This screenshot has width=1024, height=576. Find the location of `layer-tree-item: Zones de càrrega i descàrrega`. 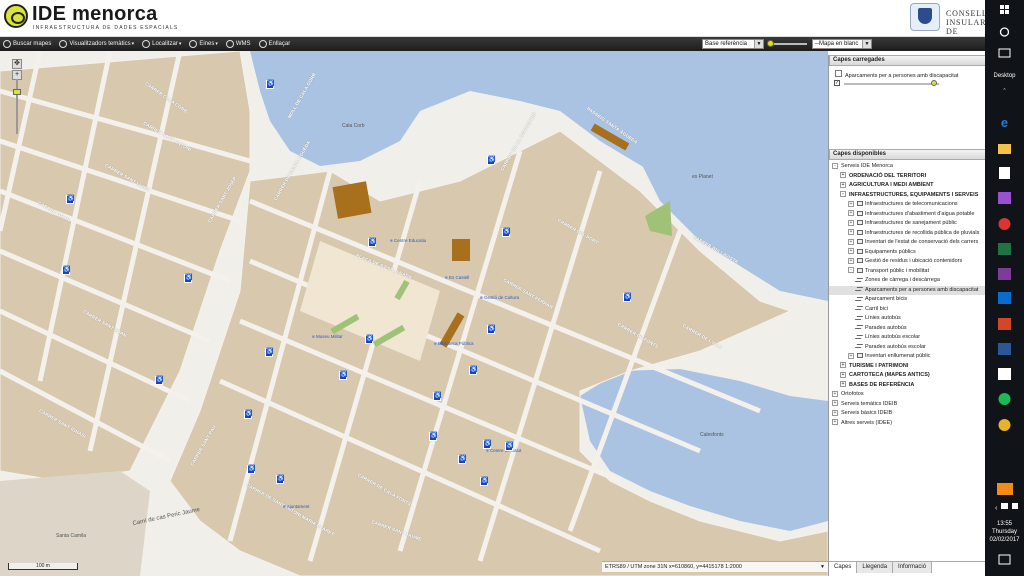

layer-tree-item: Zones de càrrega i descàrrega is located at coordinates (907, 281).